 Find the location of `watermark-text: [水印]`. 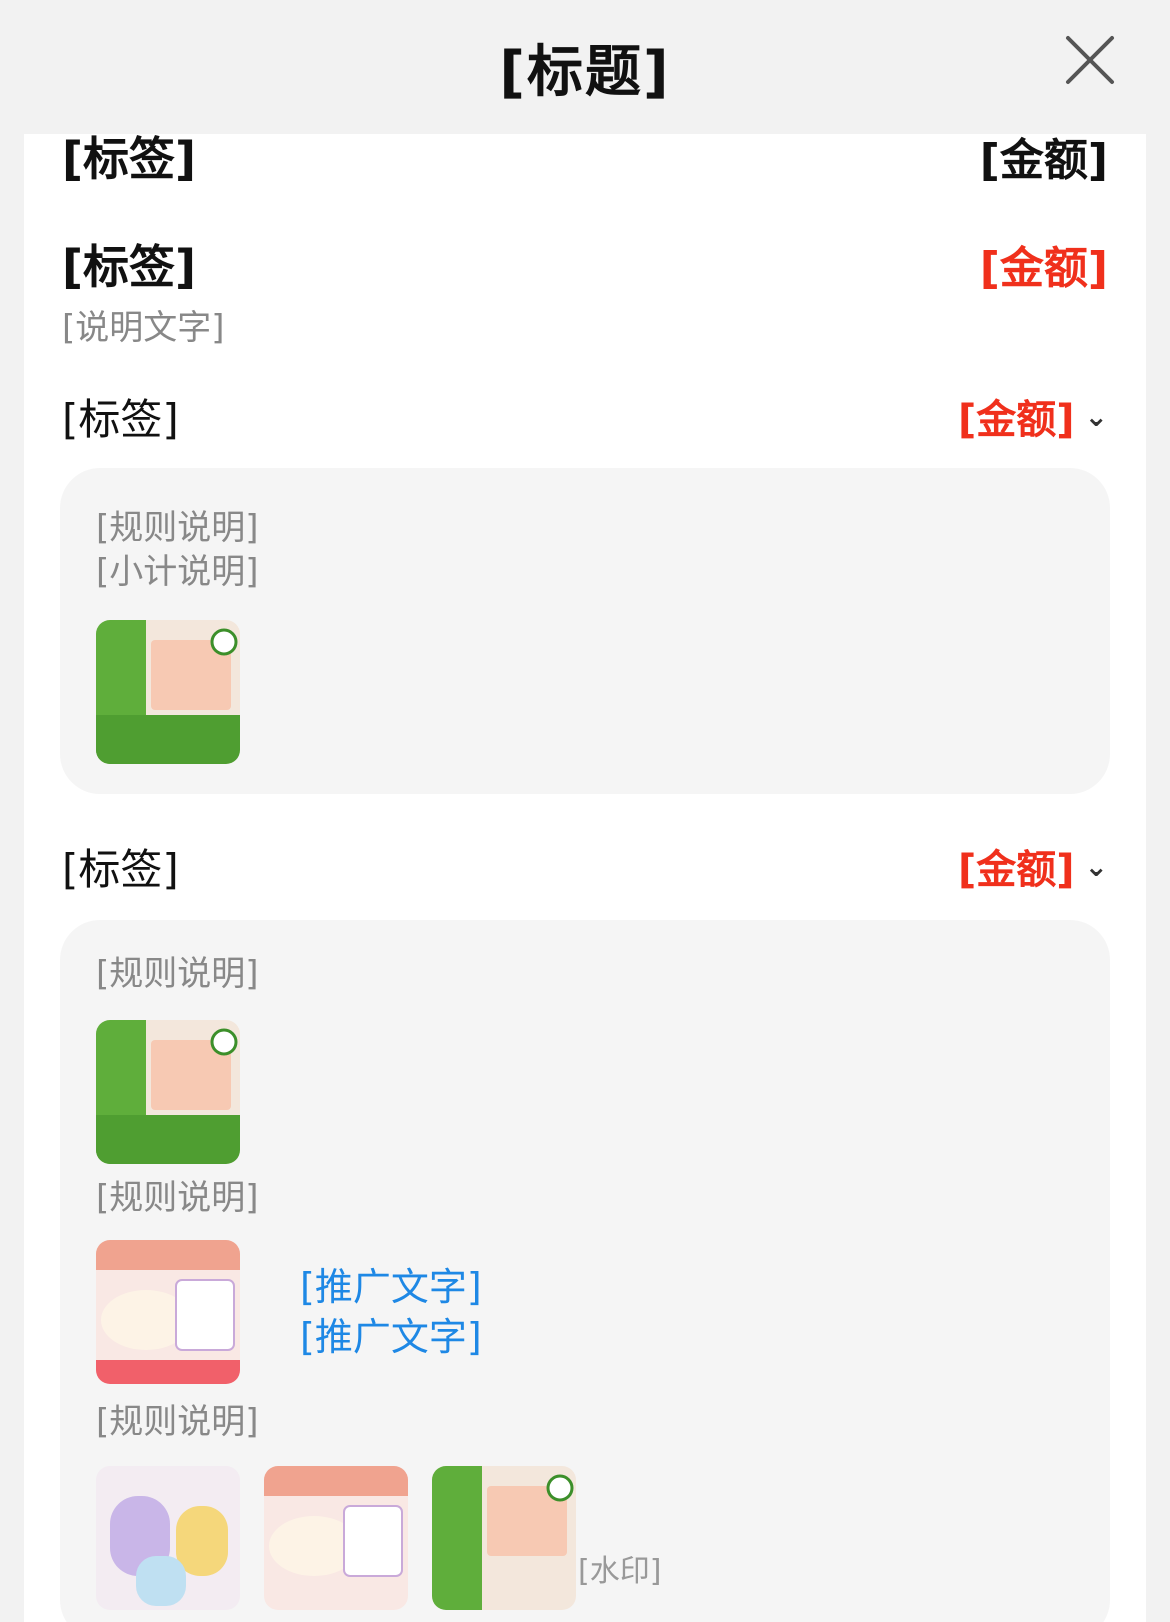

watermark-text: [水印] is located at coordinates (620, 1571).